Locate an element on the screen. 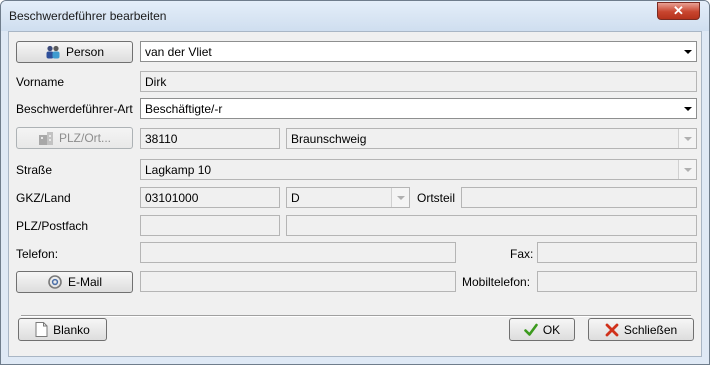 The height and width of the screenshot is (365, 710). strasse-value: Lagkamp 10 is located at coordinates (178, 170).